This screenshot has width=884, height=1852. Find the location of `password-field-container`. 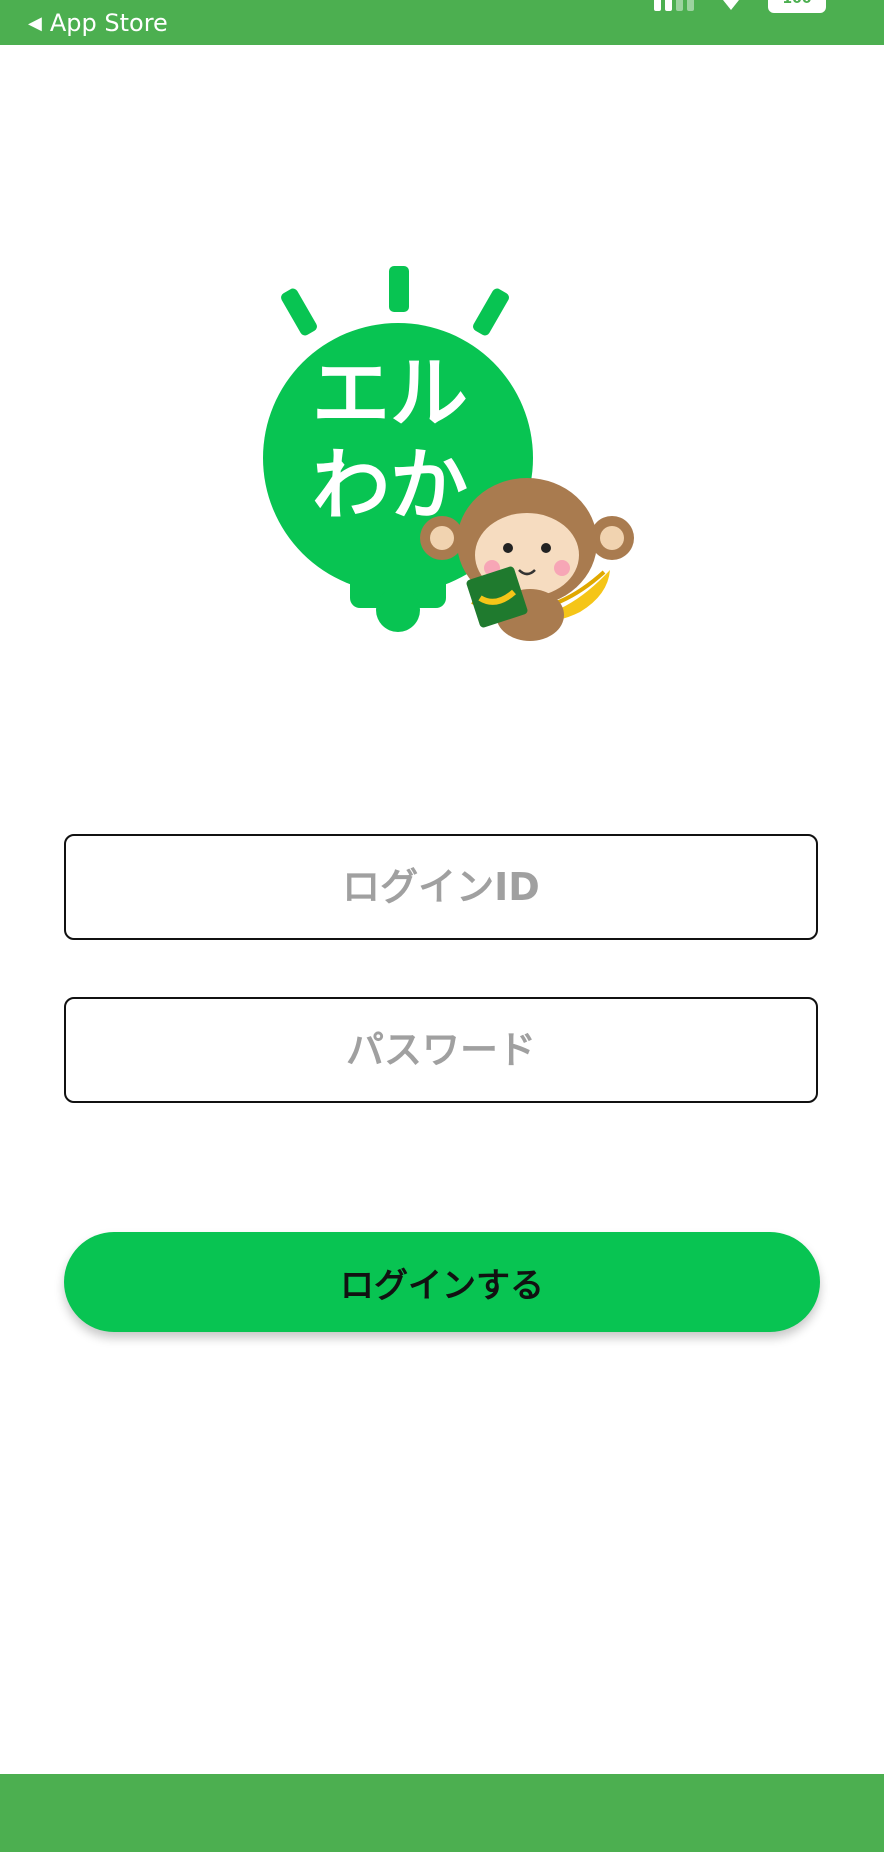

password-field-container is located at coordinates (441, 1050).